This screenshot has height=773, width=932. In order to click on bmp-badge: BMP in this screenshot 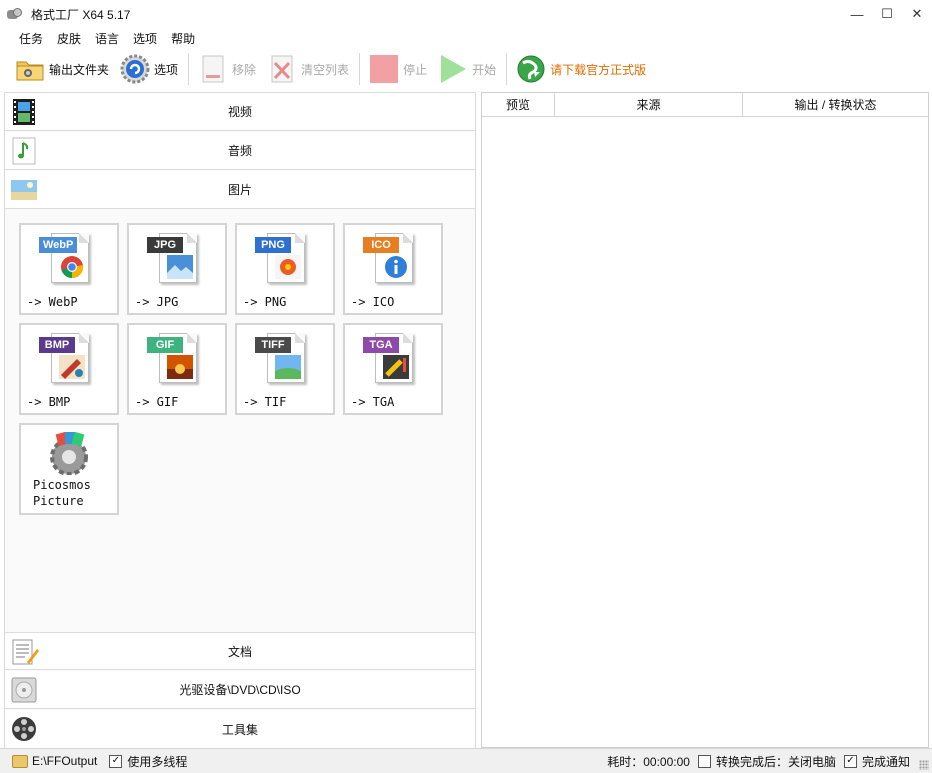, I will do `click(57, 345)`.